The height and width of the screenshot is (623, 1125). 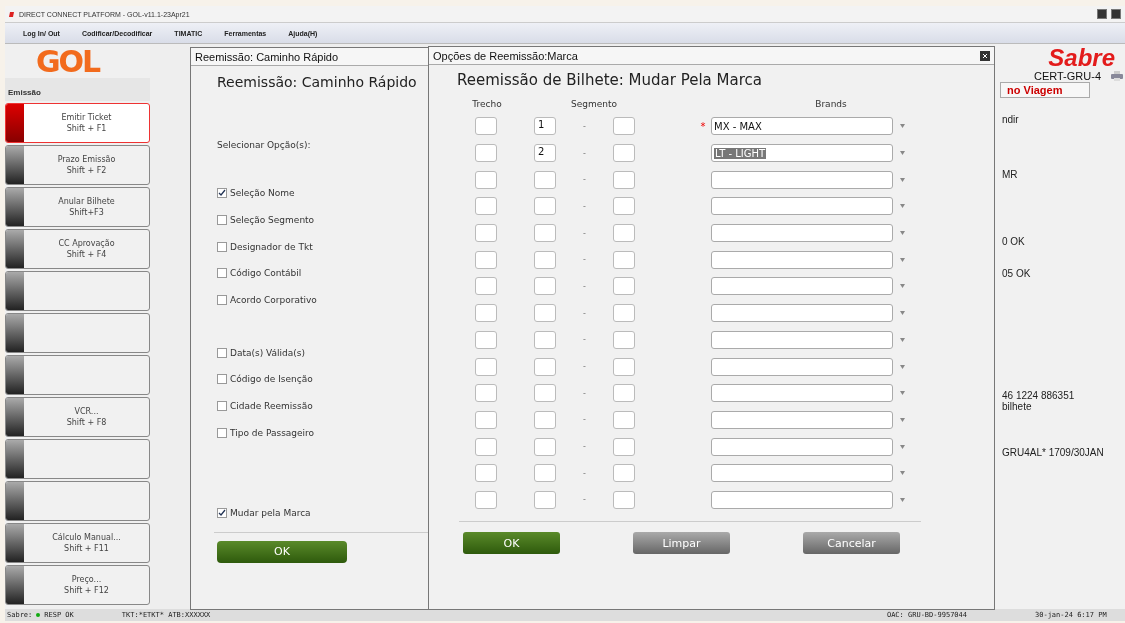 I want to click on sidebar-button: Prazo Emissão Shift + F2, so click(x=77, y=165).